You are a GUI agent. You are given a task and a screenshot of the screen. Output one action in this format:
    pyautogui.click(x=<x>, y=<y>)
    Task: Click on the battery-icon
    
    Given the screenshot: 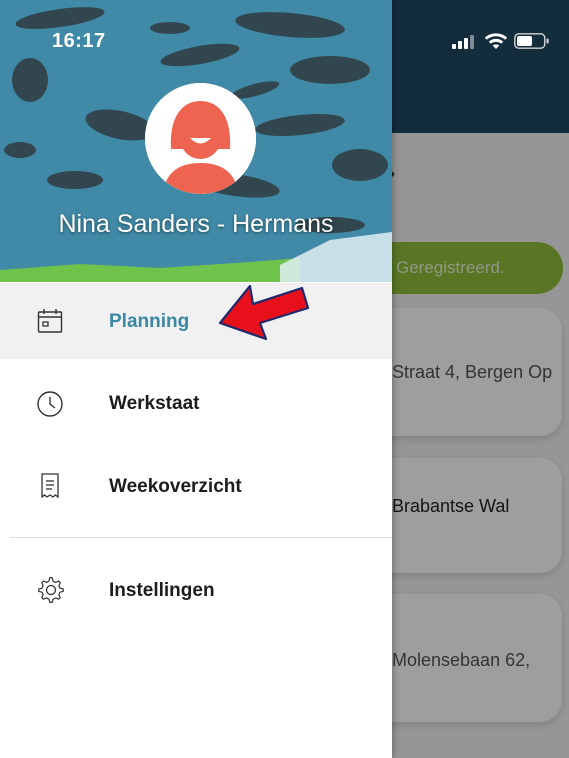 What is the action you would take?
    pyautogui.click(x=531, y=41)
    